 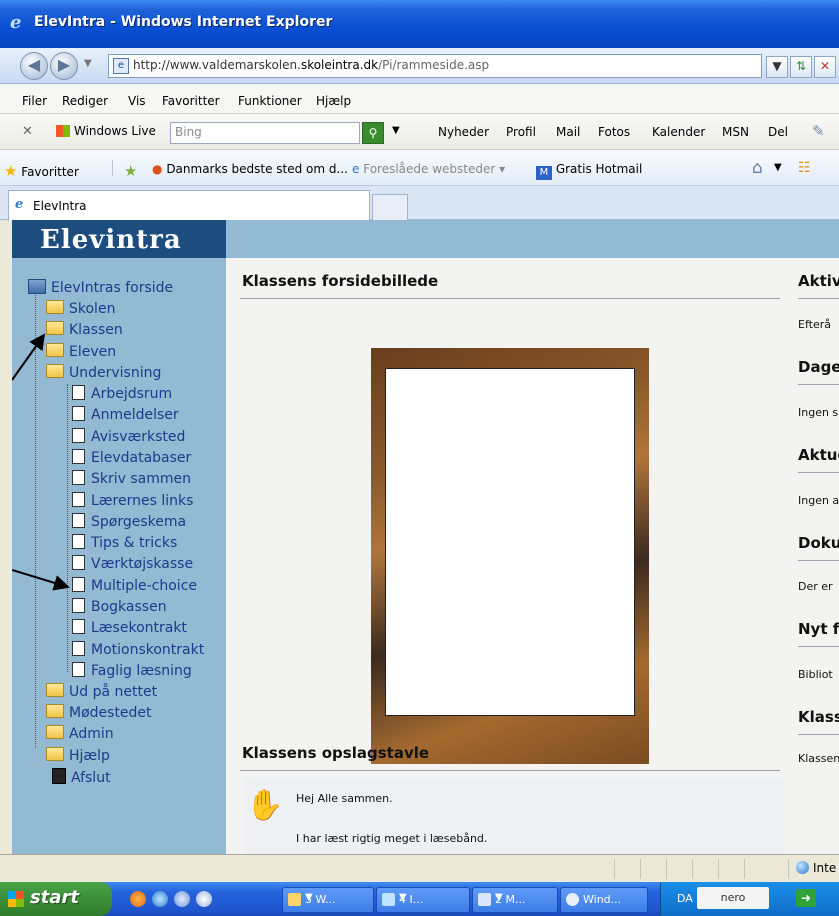 I want to click on nav-folder-hjaelp: Hjælp, so click(x=78, y=755).